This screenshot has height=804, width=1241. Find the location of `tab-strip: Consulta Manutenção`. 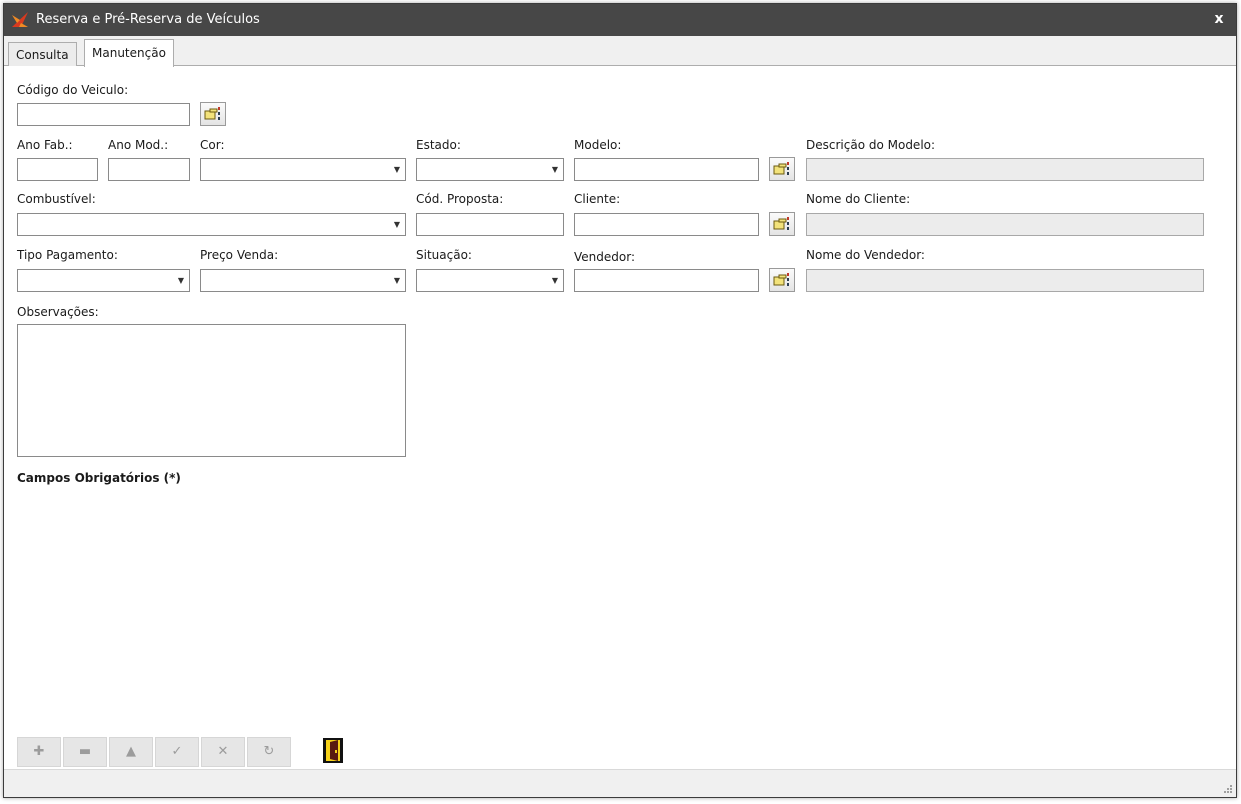

tab-strip: Consulta Manutenção is located at coordinates (620, 51).